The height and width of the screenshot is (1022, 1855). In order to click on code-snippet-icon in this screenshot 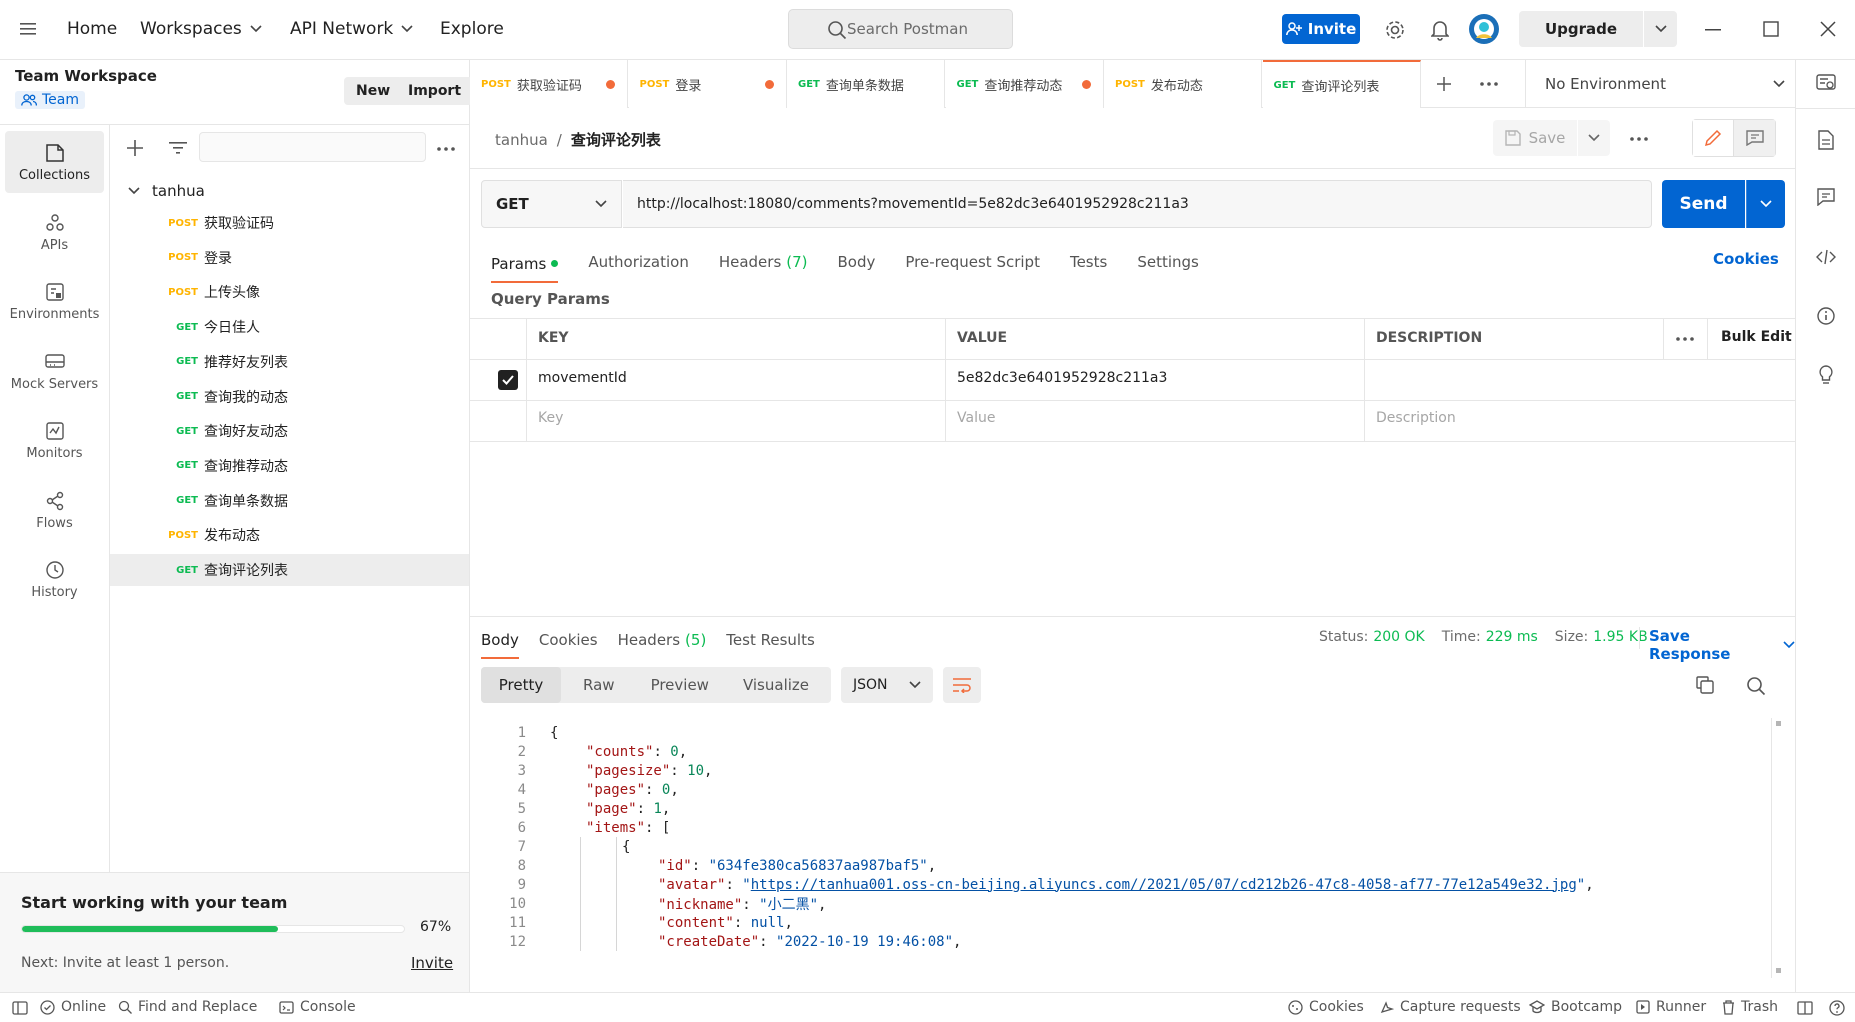, I will do `click(1826, 257)`.